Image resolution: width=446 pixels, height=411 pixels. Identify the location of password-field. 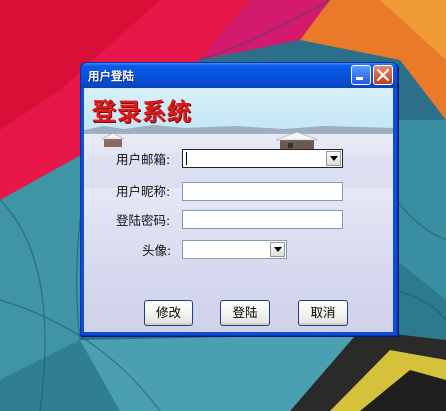
(262, 220).